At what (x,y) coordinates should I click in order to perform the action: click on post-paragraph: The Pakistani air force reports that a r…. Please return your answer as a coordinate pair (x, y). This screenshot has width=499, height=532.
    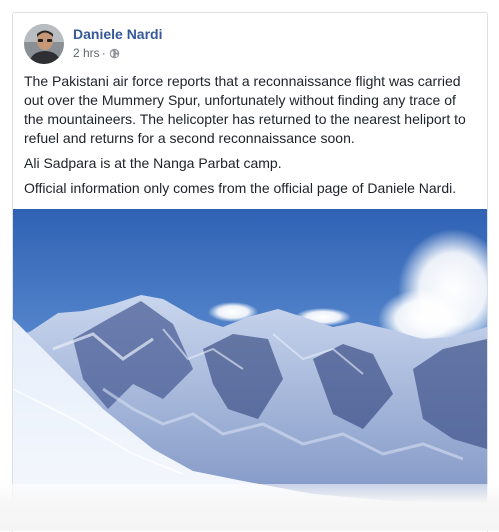
    Looking at the image, I should click on (245, 109).